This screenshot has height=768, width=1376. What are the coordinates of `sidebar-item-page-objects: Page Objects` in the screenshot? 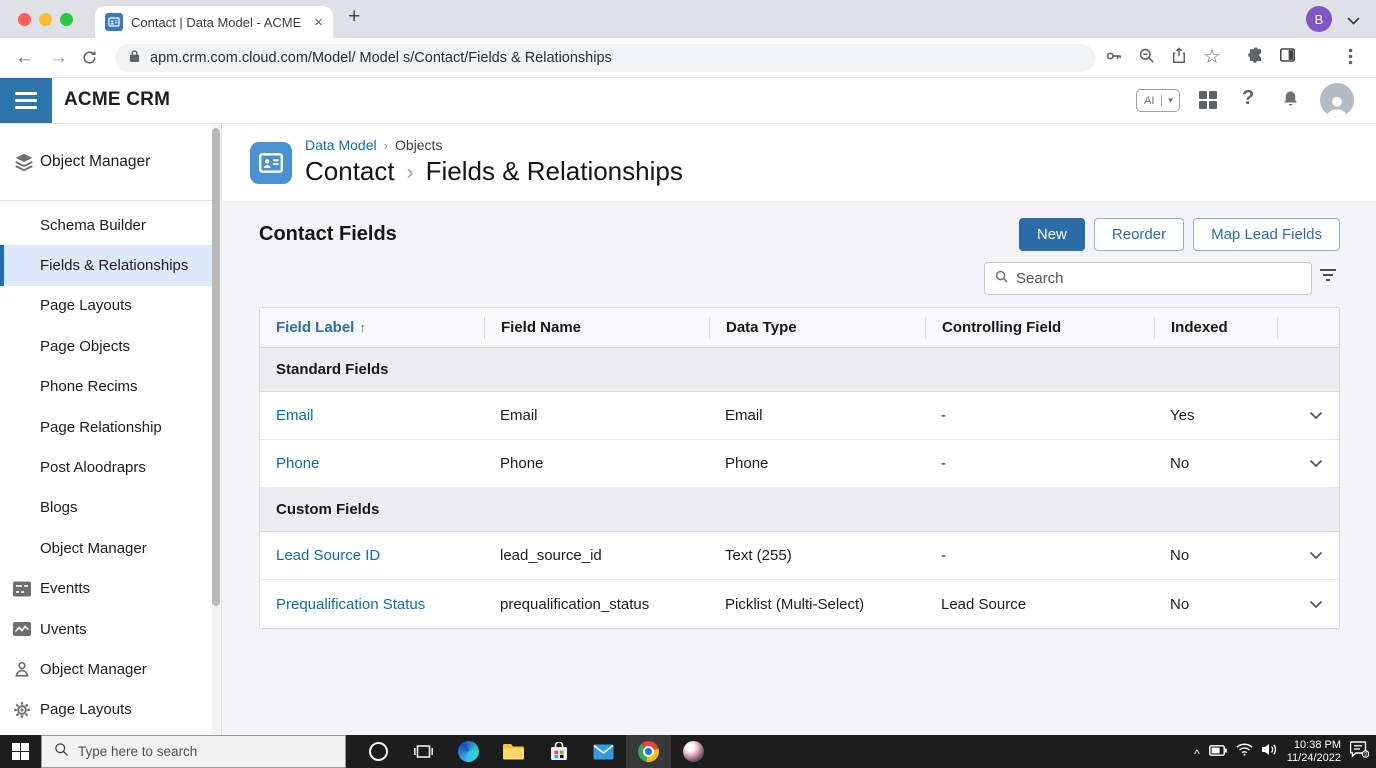 It's located at (107, 346).